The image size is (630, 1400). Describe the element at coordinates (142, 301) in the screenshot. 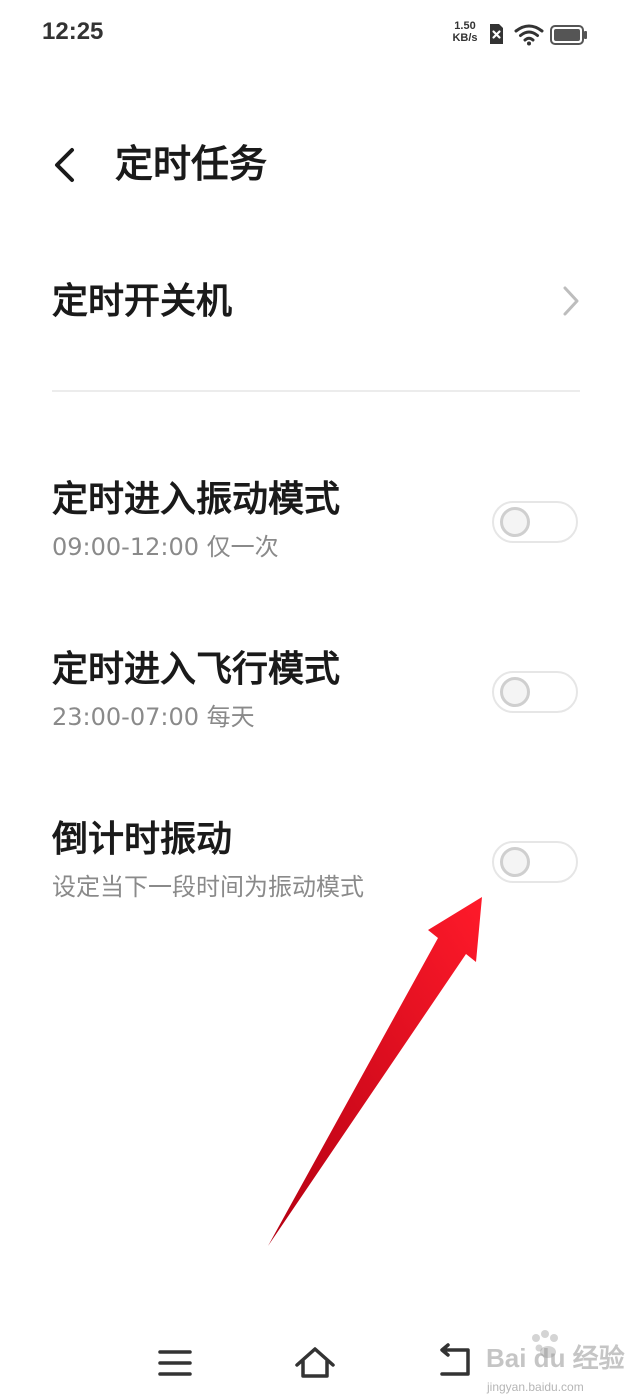

I see `list-item-title: 定时开关机` at that location.